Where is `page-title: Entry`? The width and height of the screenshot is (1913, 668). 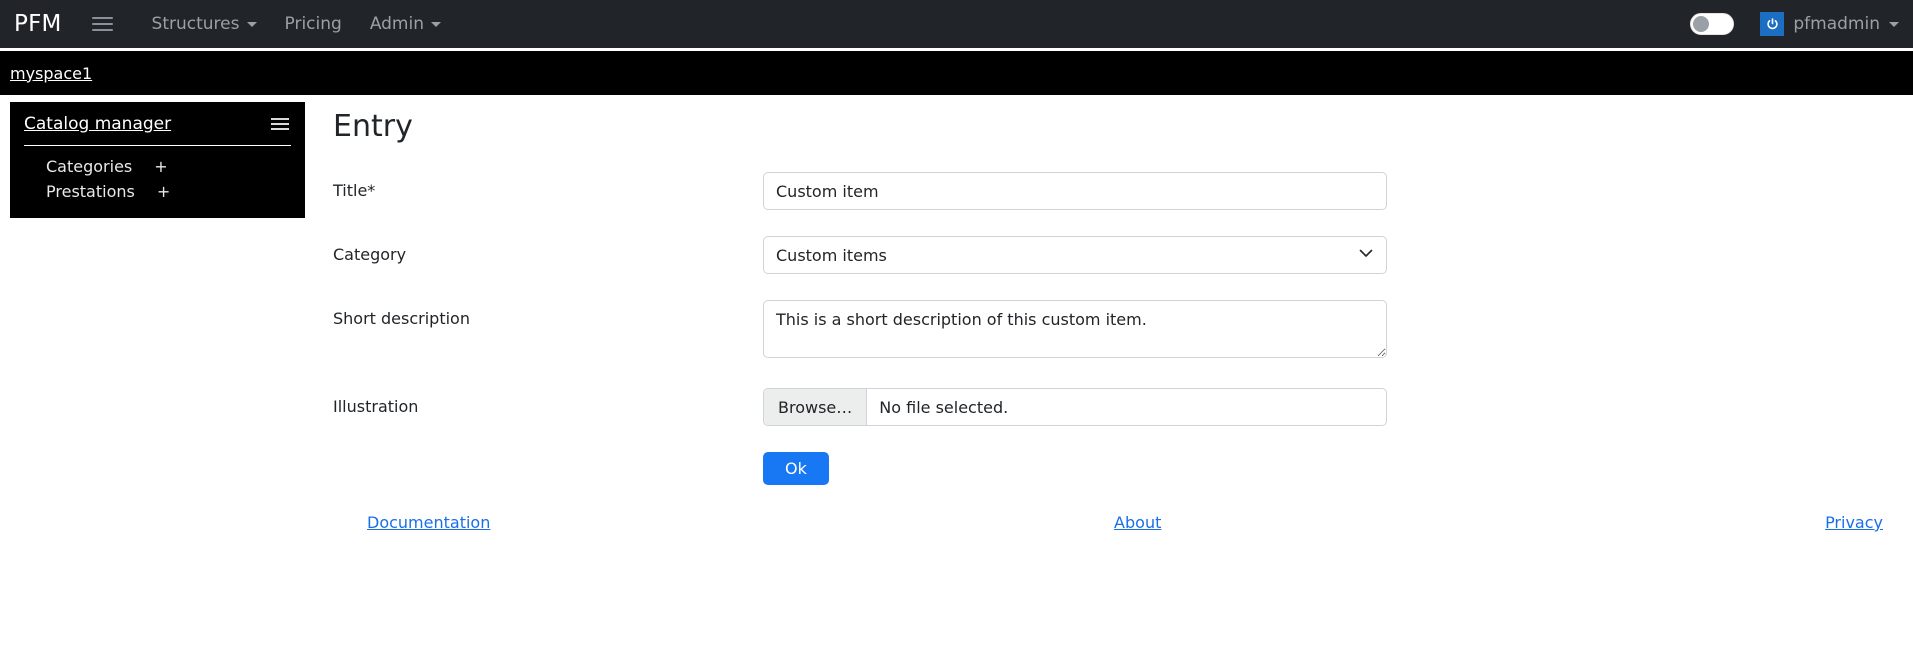 page-title: Entry is located at coordinates (373, 126).